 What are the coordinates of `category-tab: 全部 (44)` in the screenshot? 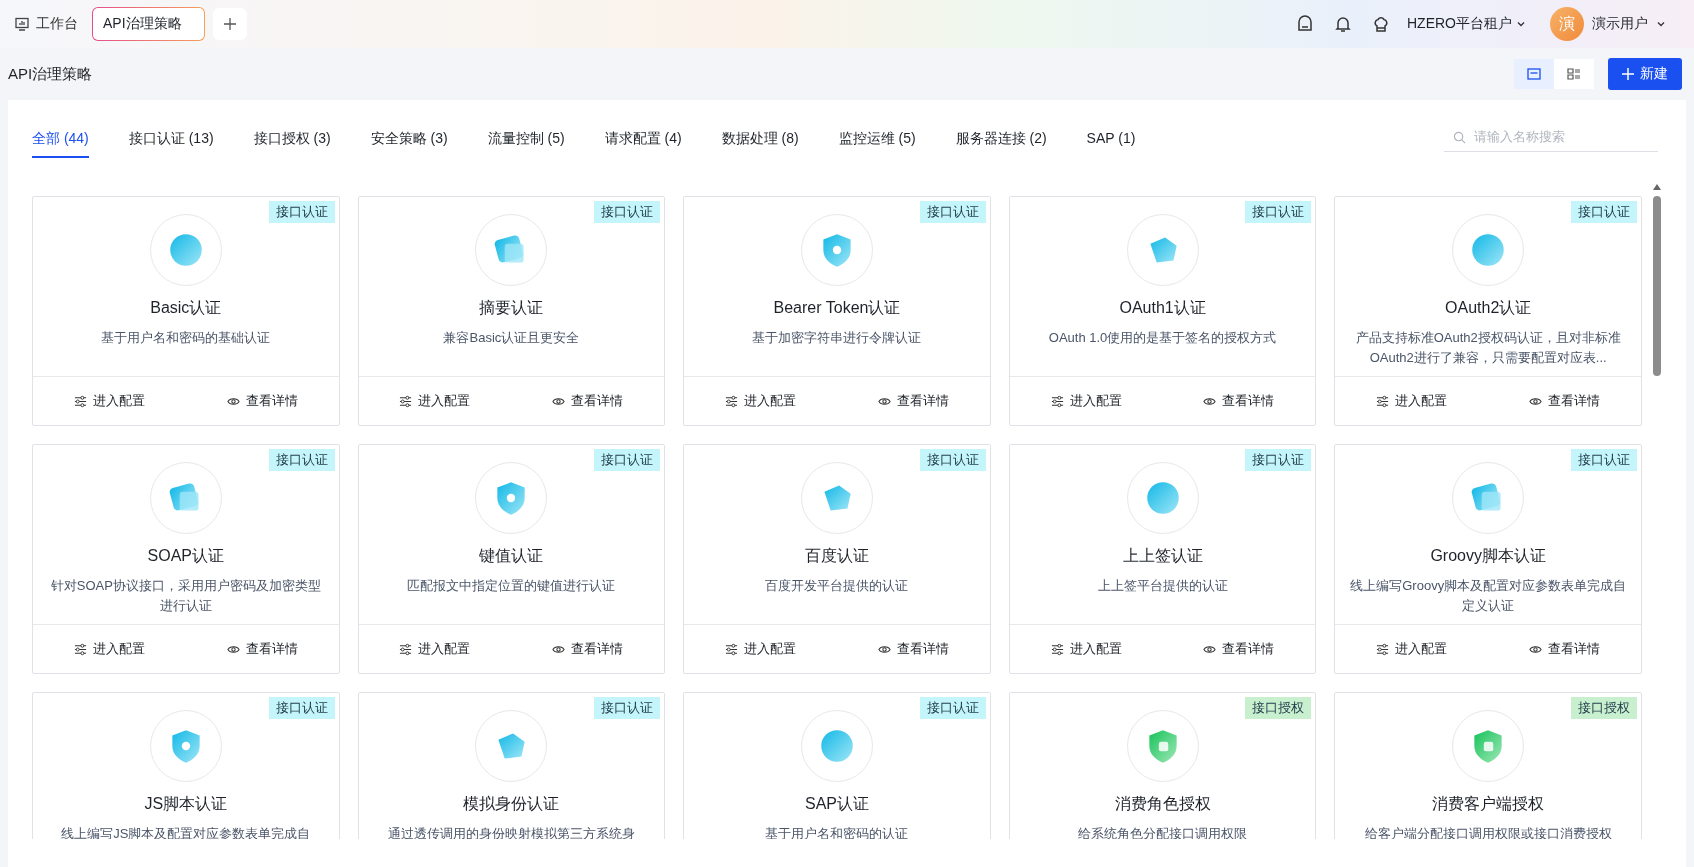 It's located at (60, 139).